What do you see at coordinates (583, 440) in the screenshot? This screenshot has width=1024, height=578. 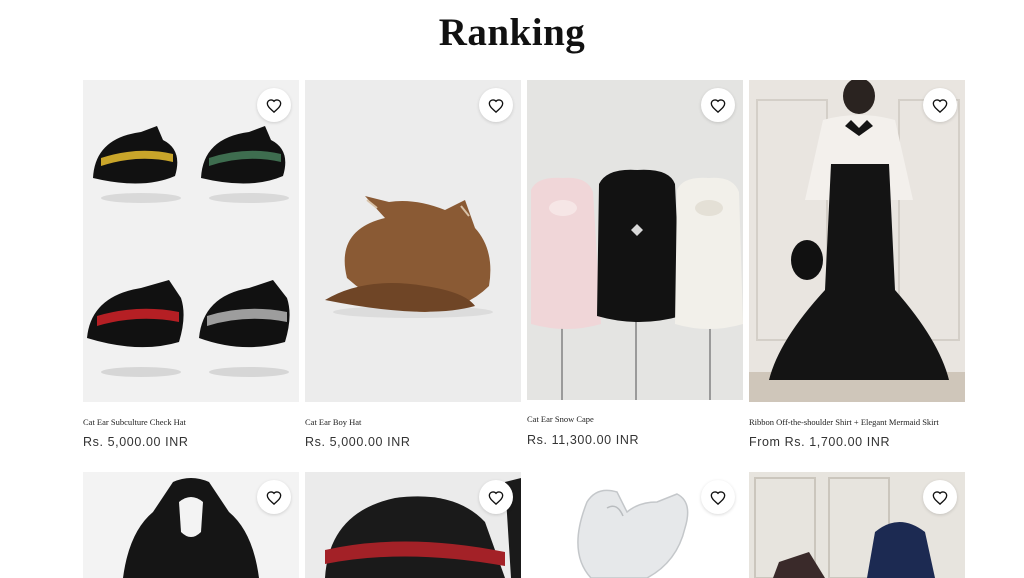 I see `product-price: Rs. 11,300.00 INR` at bounding box center [583, 440].